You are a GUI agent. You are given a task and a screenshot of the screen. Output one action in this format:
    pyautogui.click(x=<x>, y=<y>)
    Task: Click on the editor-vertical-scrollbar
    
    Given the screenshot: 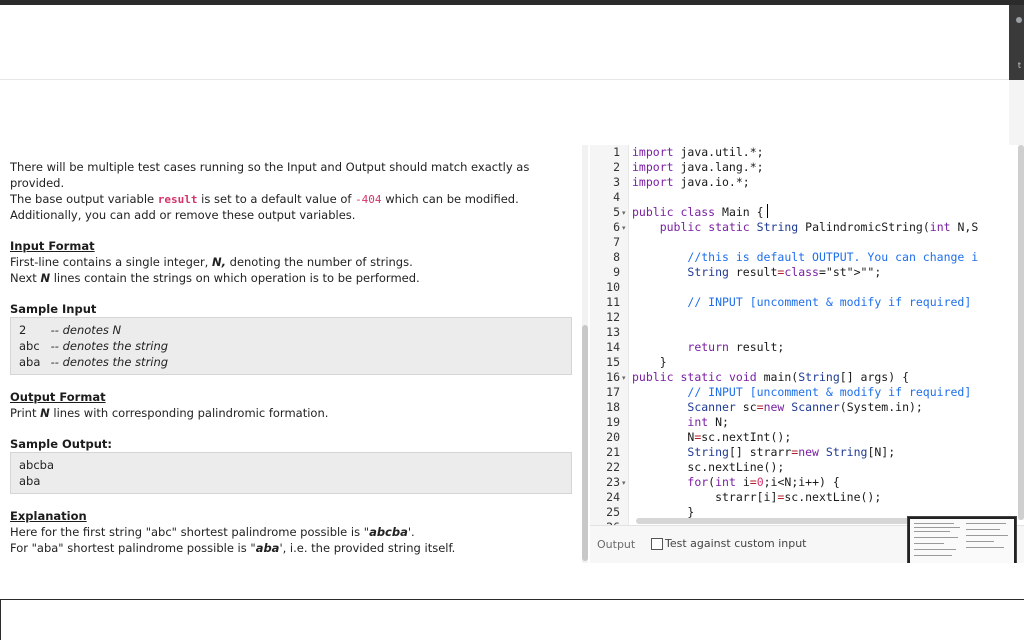 What is the action you would take?
    pyautogui.click(x=1021, y=332)
    